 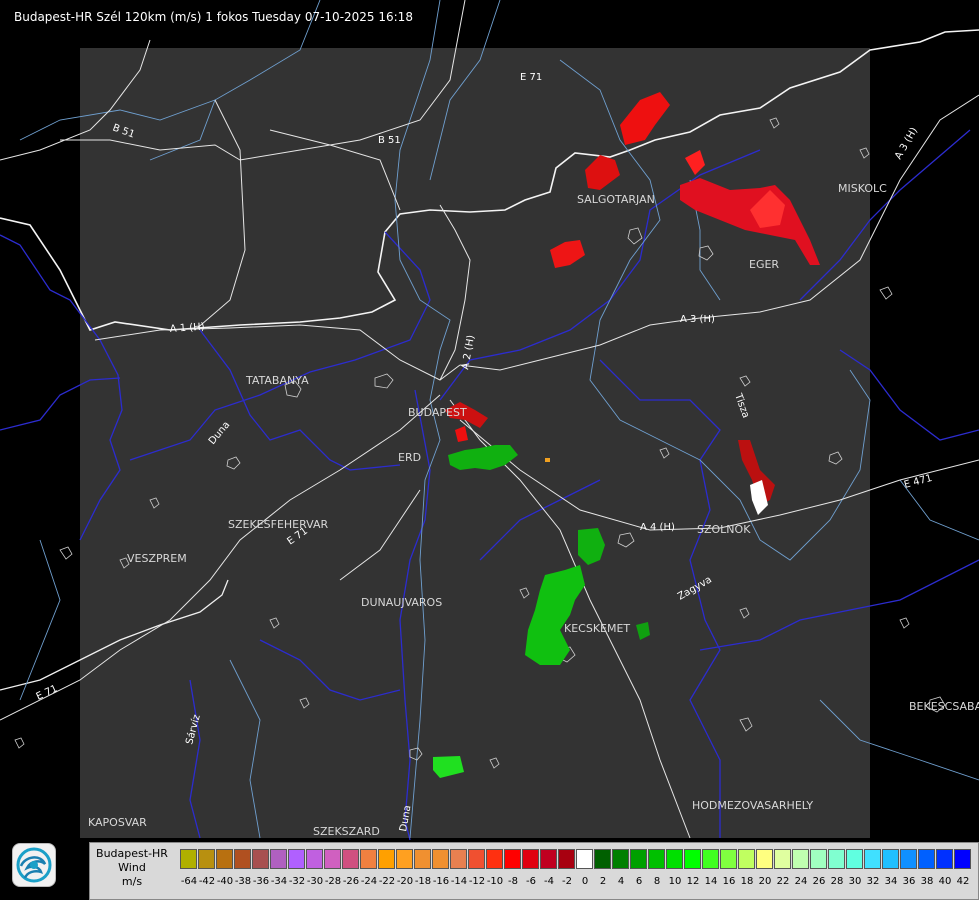 I want to click on legend-tick-label: -12, so click(x=477, y=881).